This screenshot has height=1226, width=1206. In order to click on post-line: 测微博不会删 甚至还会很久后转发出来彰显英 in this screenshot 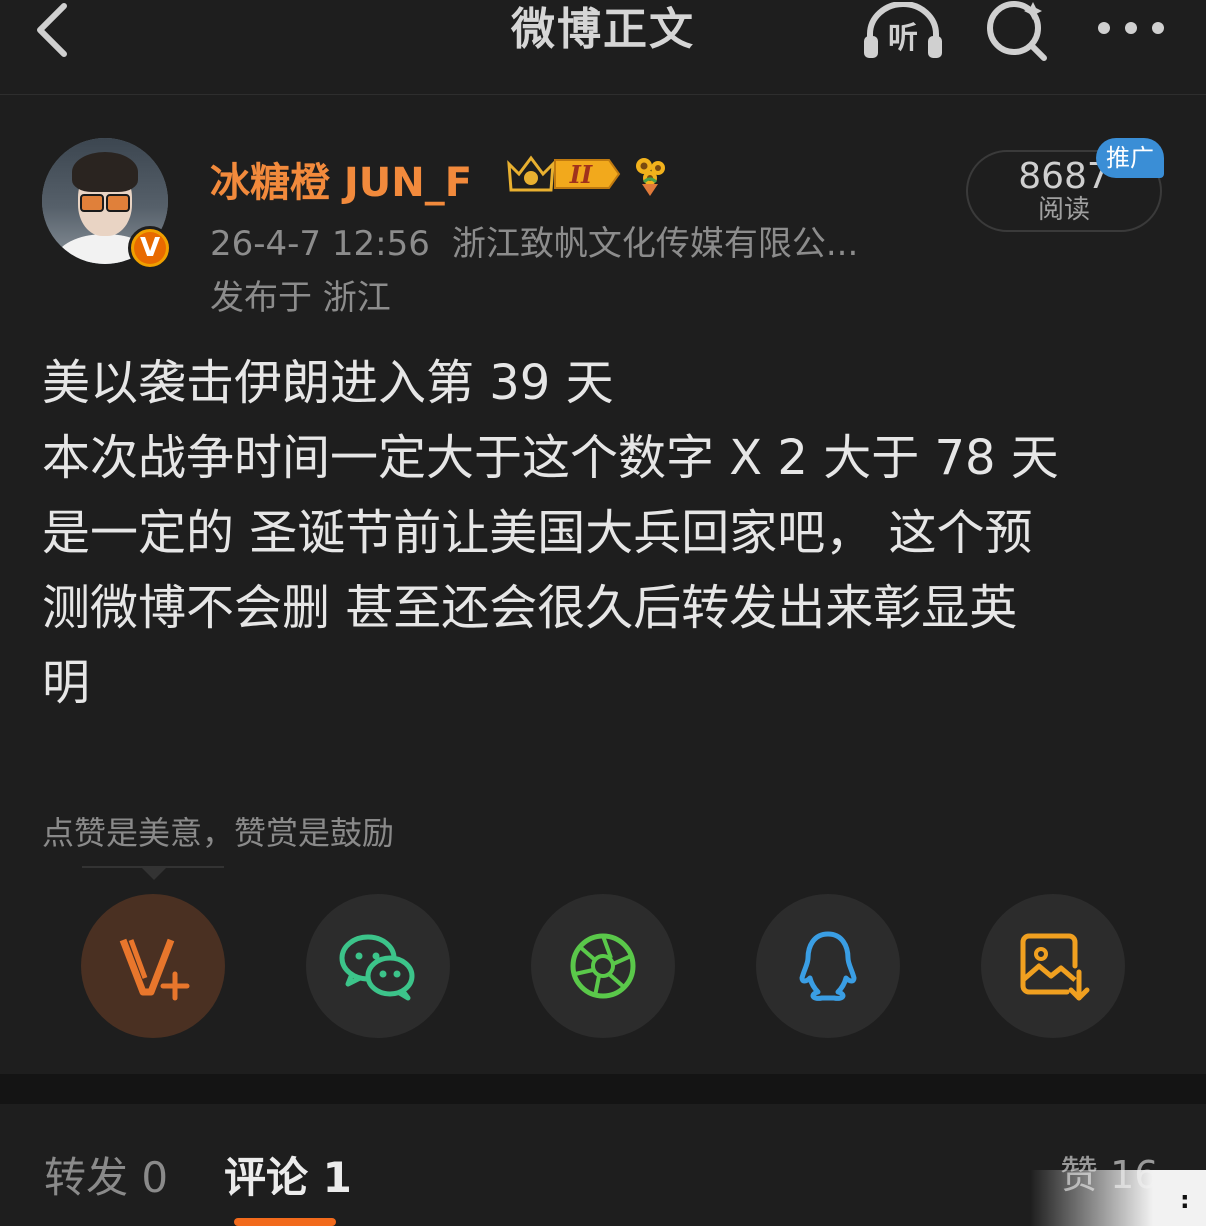, I will do `click(530, 608)`.